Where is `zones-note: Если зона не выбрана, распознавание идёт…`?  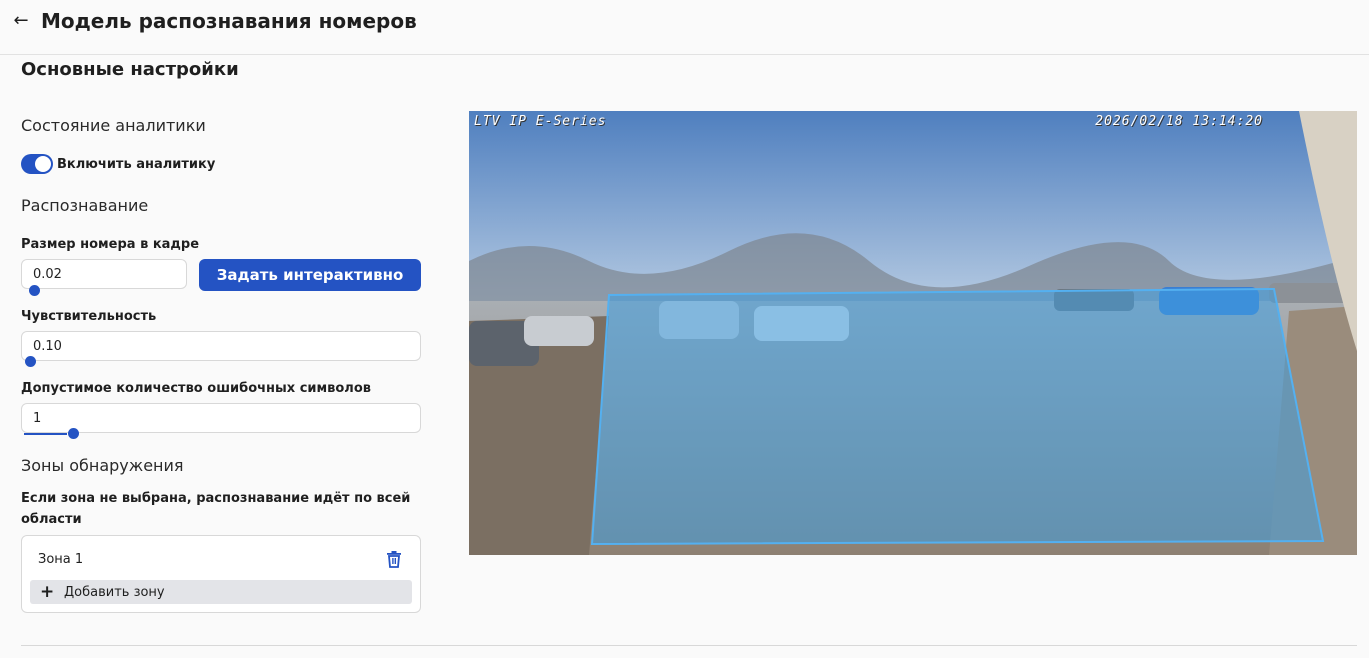 zones-note: Если зона не выбрана, распознавание идёт… is located at coordinates (216, 509).